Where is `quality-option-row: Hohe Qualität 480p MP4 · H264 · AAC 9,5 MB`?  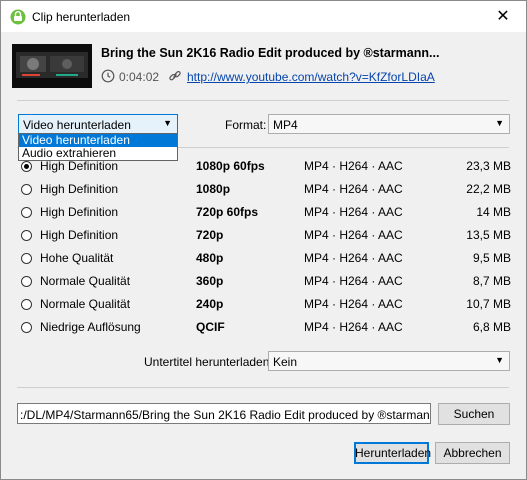
quality-option-row: Hohe Qualität 480p MP4 · H264 · AAC 9,5 MB is located at coordinates (267, 260).